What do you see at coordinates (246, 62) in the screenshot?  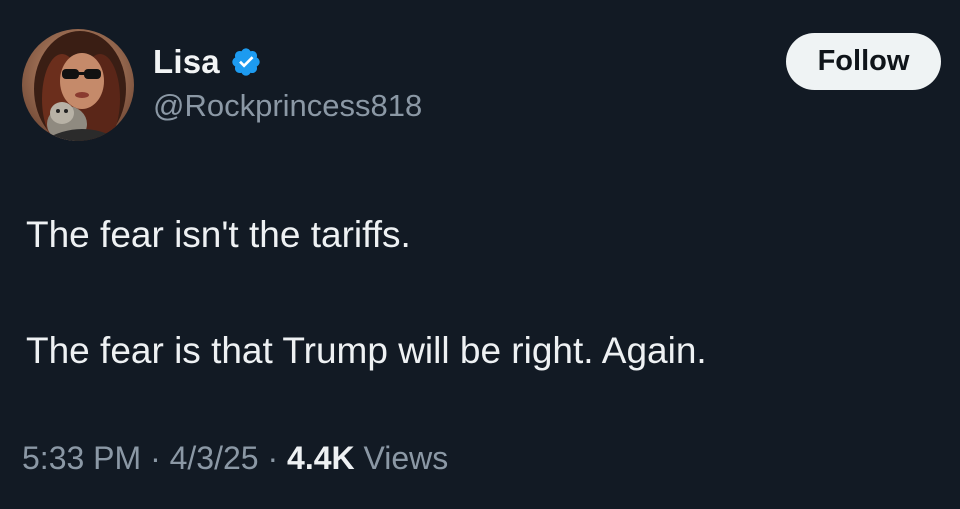 I see `verified-badge-icon` at bounding box center [246, 62].